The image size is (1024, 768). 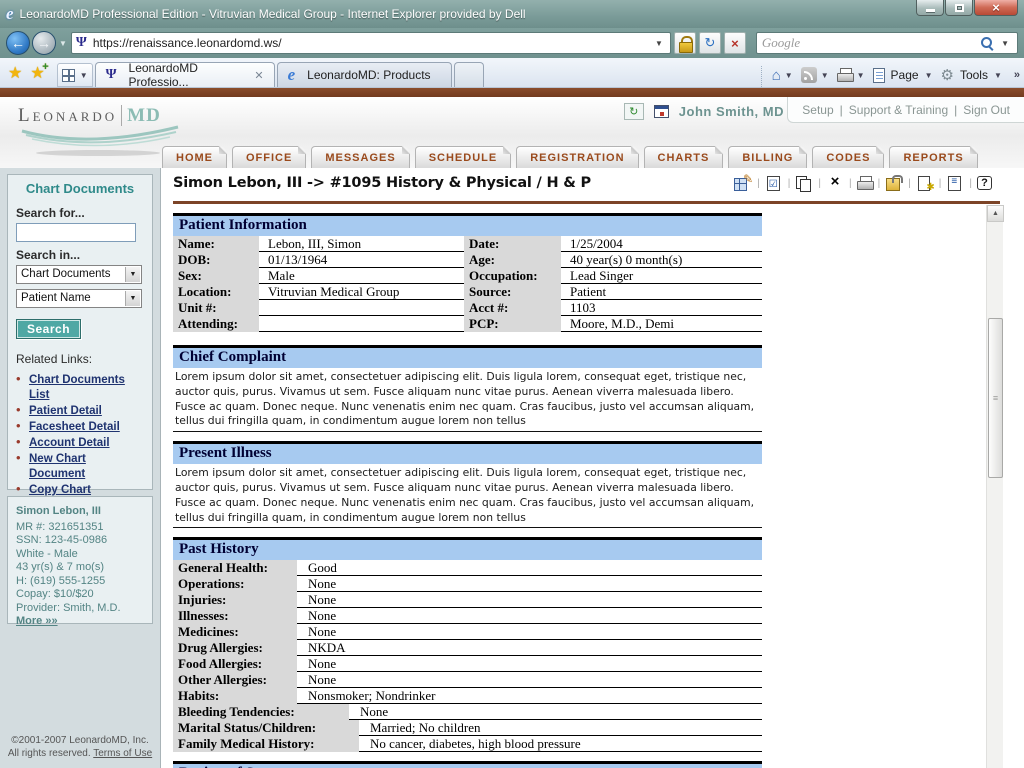 I want to click on field-label: Other Allergies:, so click(x=235, y=680).